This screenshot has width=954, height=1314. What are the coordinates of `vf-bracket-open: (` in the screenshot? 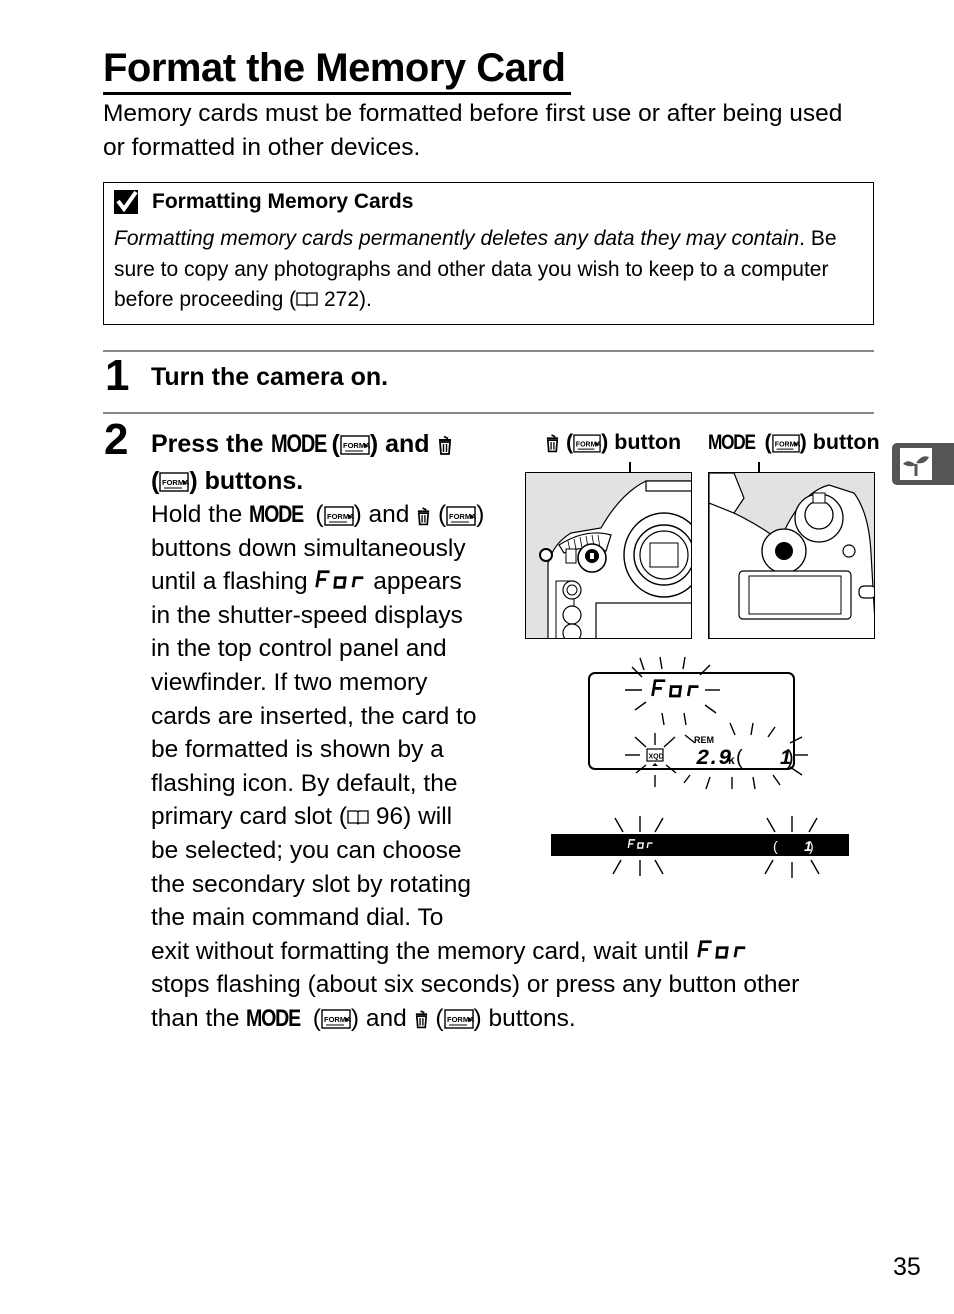 It's located at (775, 846).